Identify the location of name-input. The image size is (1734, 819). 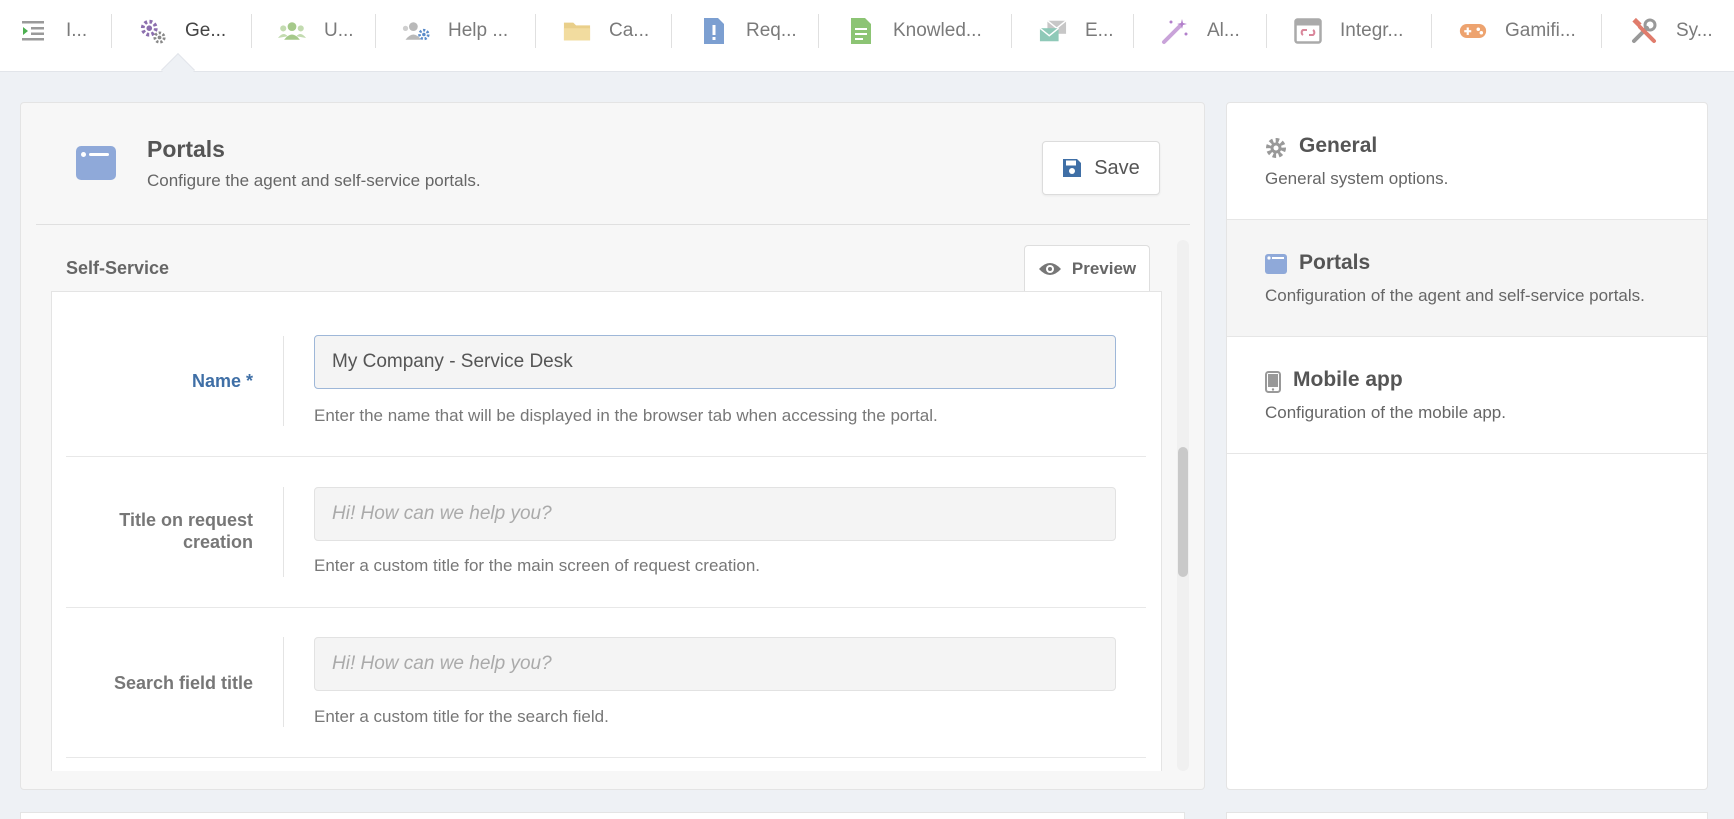
(715, 362).